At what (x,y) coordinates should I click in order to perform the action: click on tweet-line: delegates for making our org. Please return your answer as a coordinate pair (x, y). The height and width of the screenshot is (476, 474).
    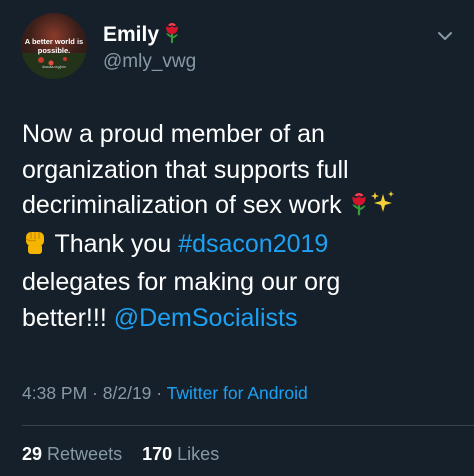
    Looking at the image, I should click on (181, 282).